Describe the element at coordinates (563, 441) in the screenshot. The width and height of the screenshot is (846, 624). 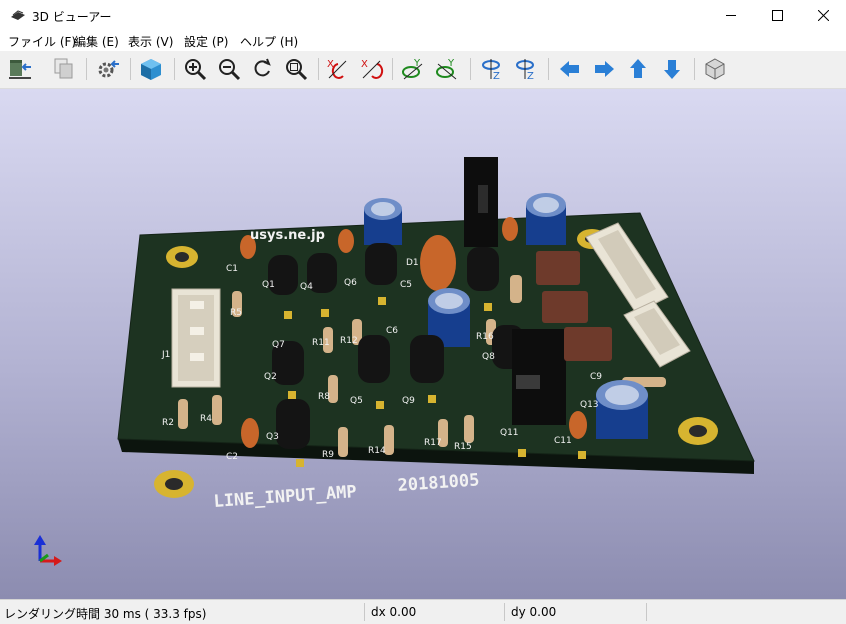
I see `designator: C11` at that location.